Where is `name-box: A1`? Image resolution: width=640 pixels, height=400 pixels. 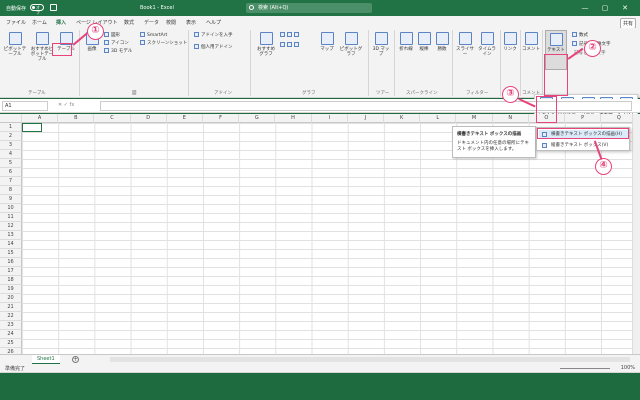
name-box: A1 is located at coordinates (25, 106).